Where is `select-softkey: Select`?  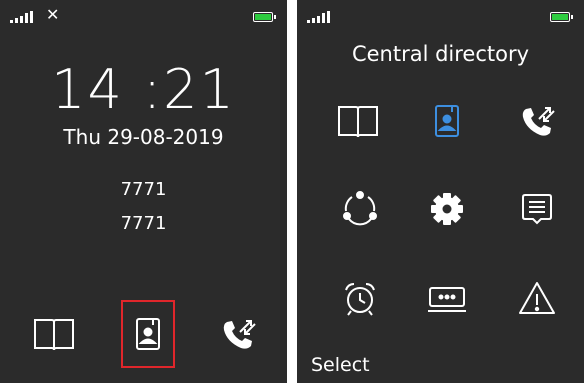 select-softkey: Select is located at coordinates (340, 365).